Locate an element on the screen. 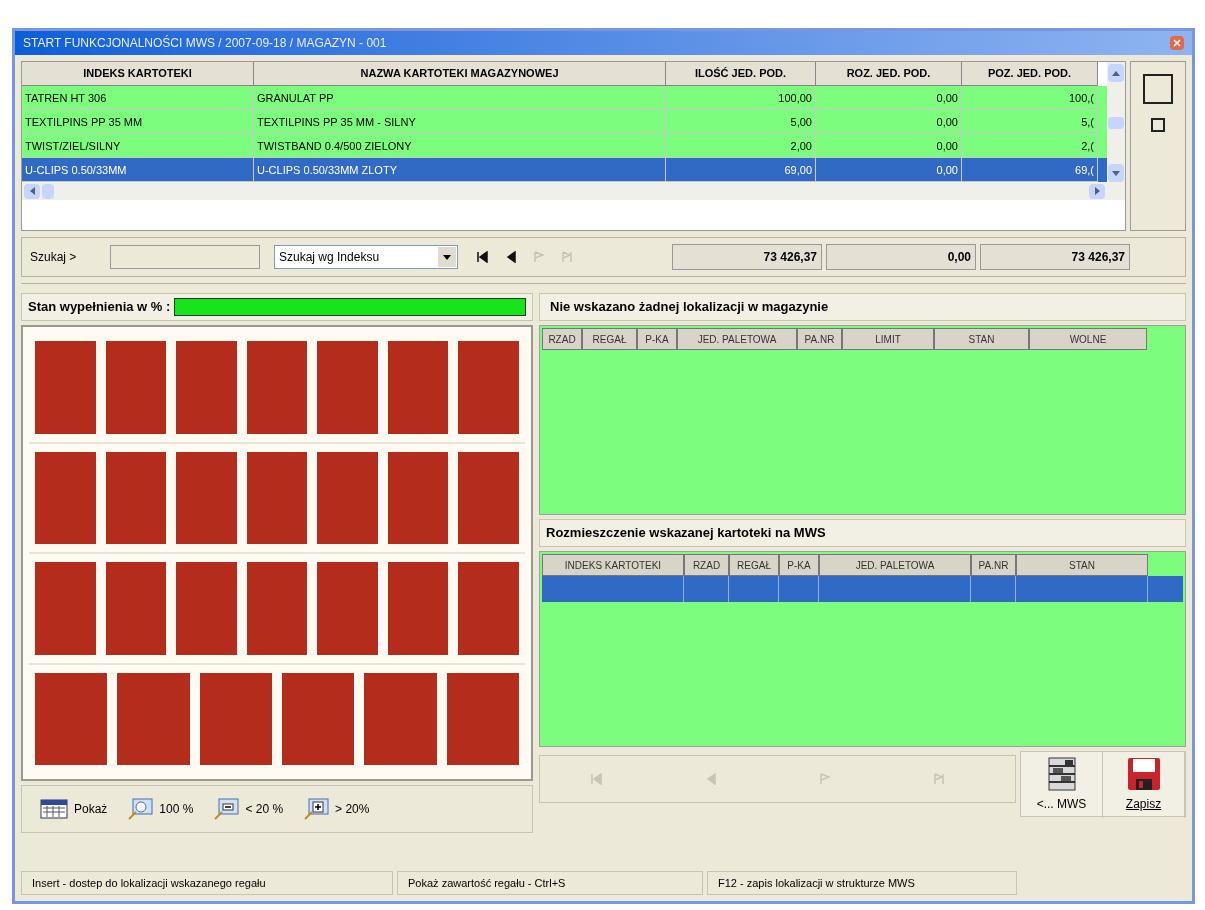 The image size is (1205, 910). window-title: START FUNKCJONALNOŚCI MWS / 2007-09-18 / MAGAZYN - 001 is located at coordinates (205, 43).